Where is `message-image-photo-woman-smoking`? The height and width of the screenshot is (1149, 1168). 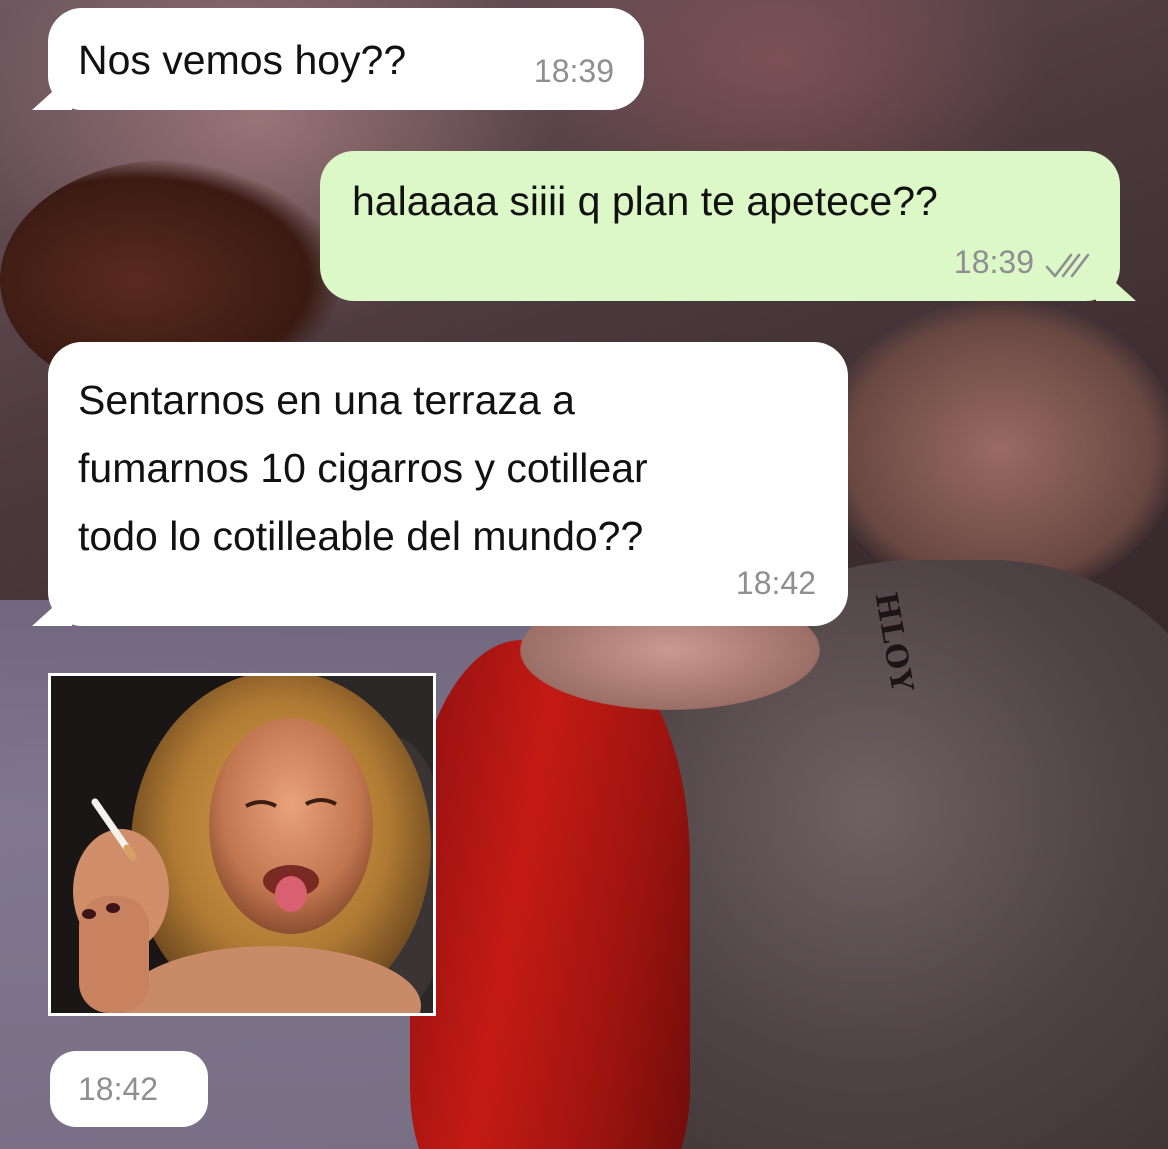
message-image-photo-woman-smoking is located at coordinates (242, 844).